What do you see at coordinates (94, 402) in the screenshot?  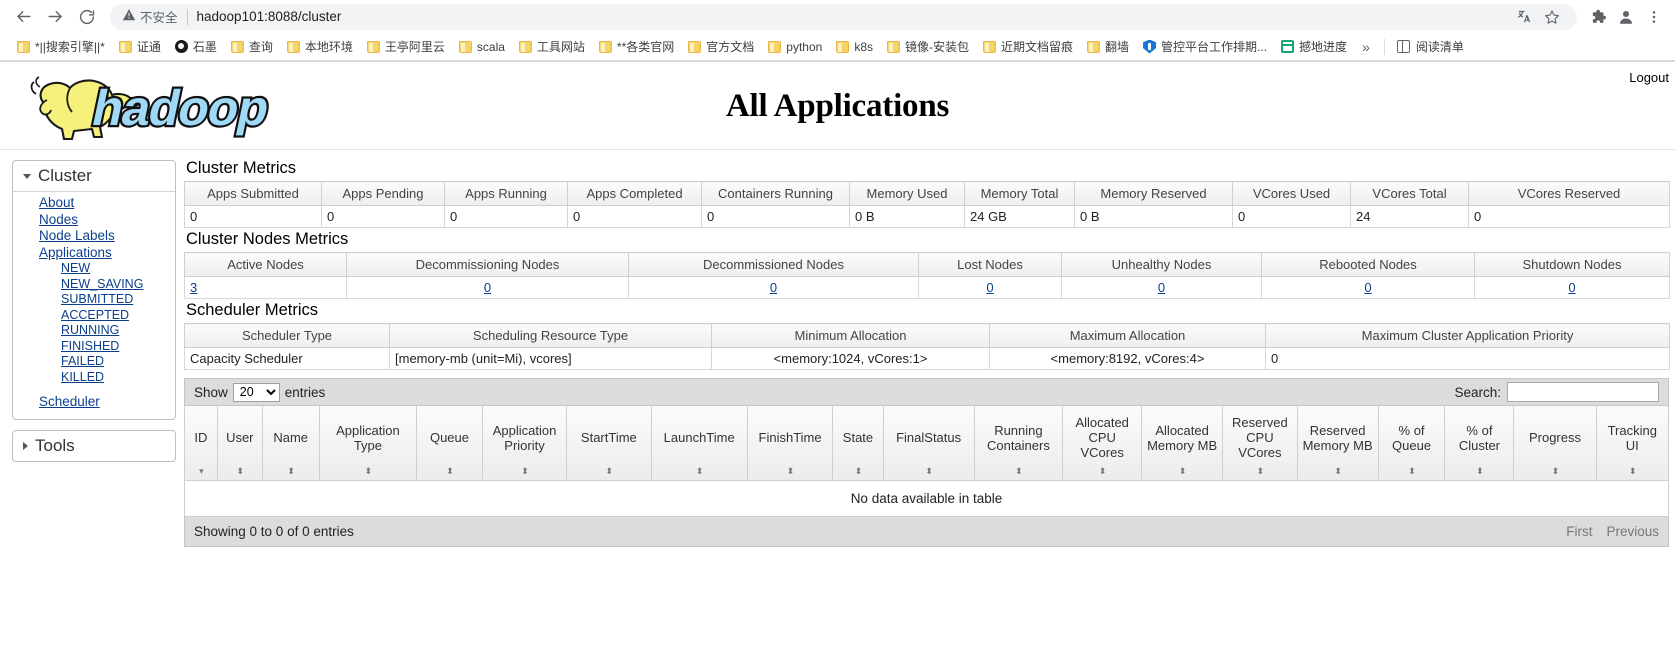 I see `sidebar-item-scheduler: Scheduler` at bounding box center [94, 402].